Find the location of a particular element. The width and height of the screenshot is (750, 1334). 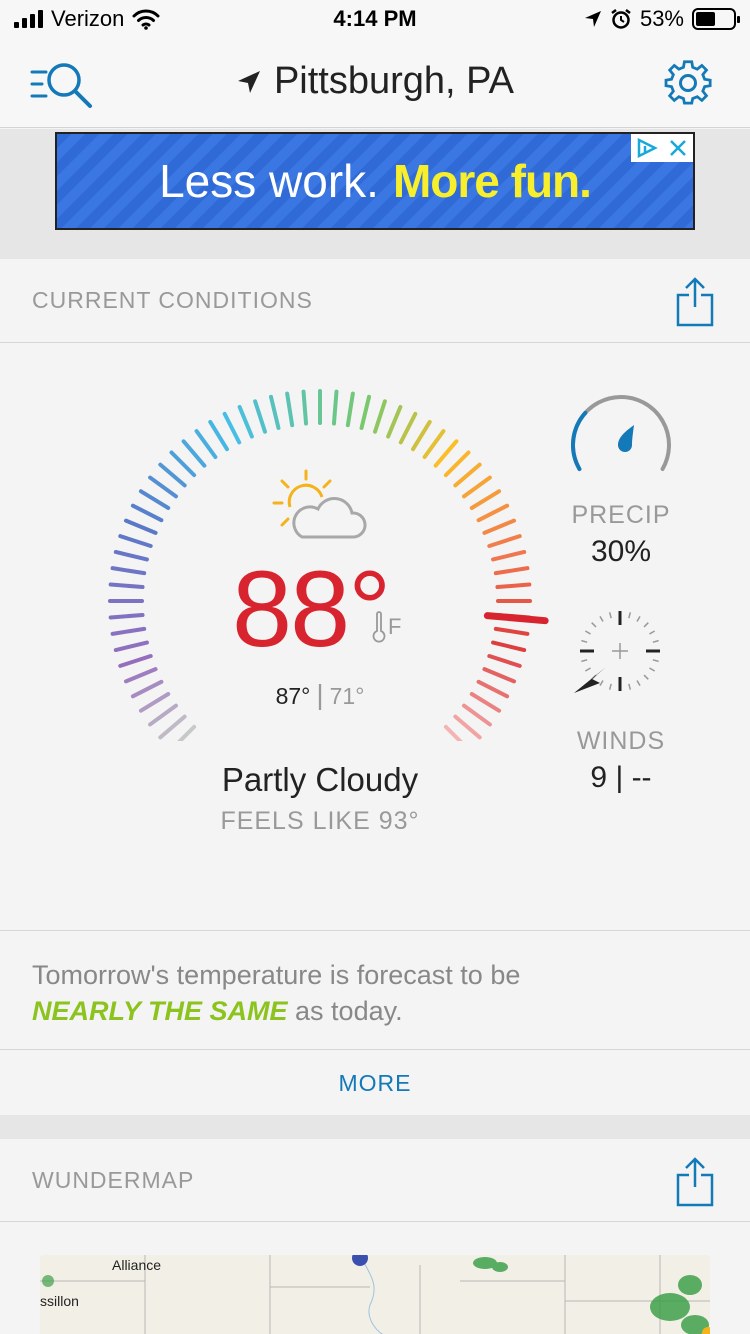

condition-text: Partly Cloudy is located at coordinates (320, 779).